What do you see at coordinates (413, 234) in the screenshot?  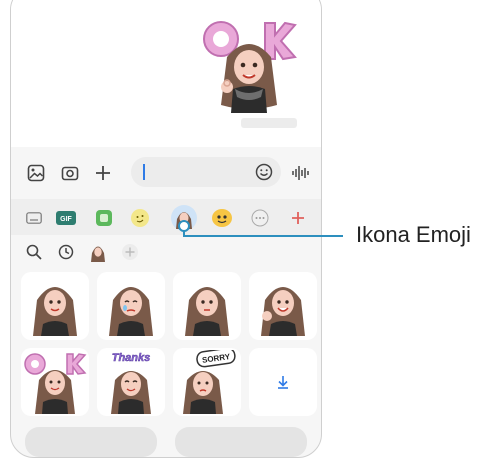 I see `callout-label: Ikona Emoji` at bounding box center [413, 234].